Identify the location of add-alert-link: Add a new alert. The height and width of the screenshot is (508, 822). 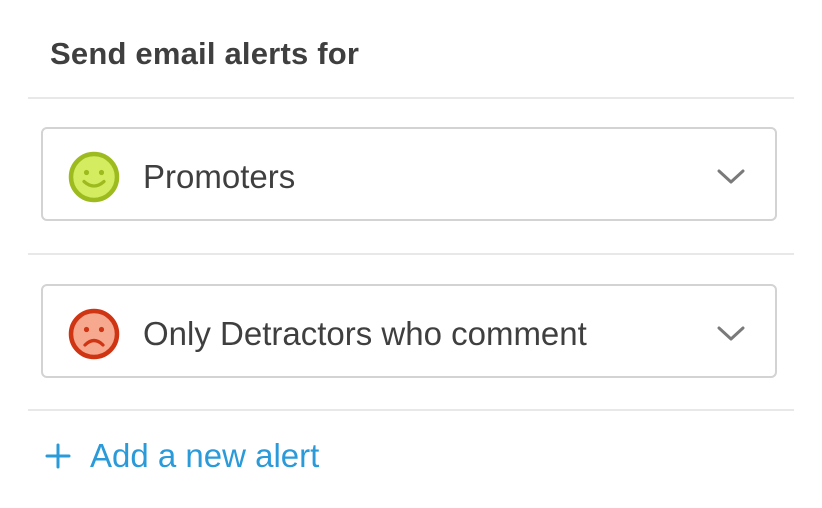
(181, 456).